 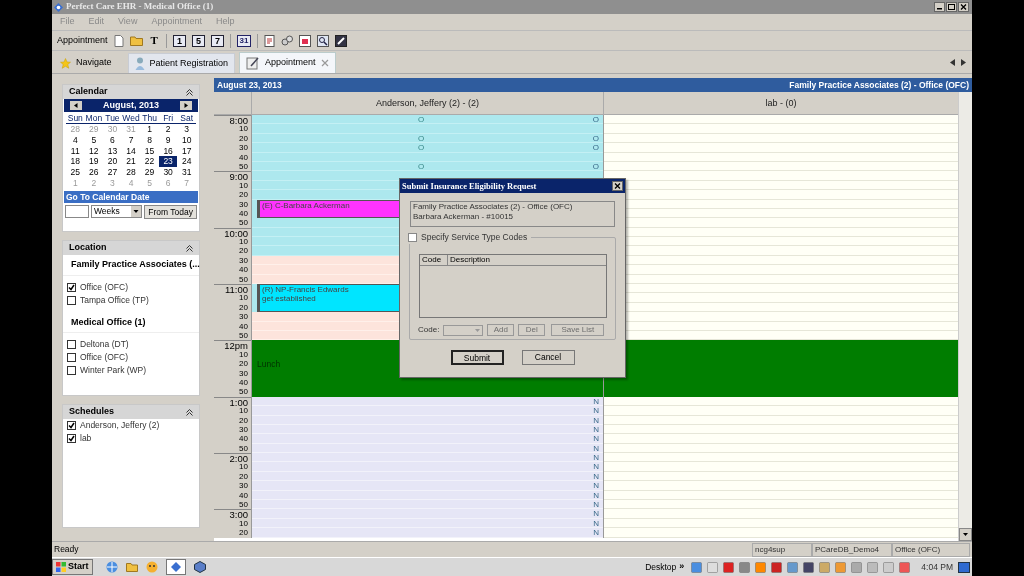 What do you see at coordinates (86, 63) in the screenshot?
I see `navigate-button: Navigate` at bounding box center [86, 63].